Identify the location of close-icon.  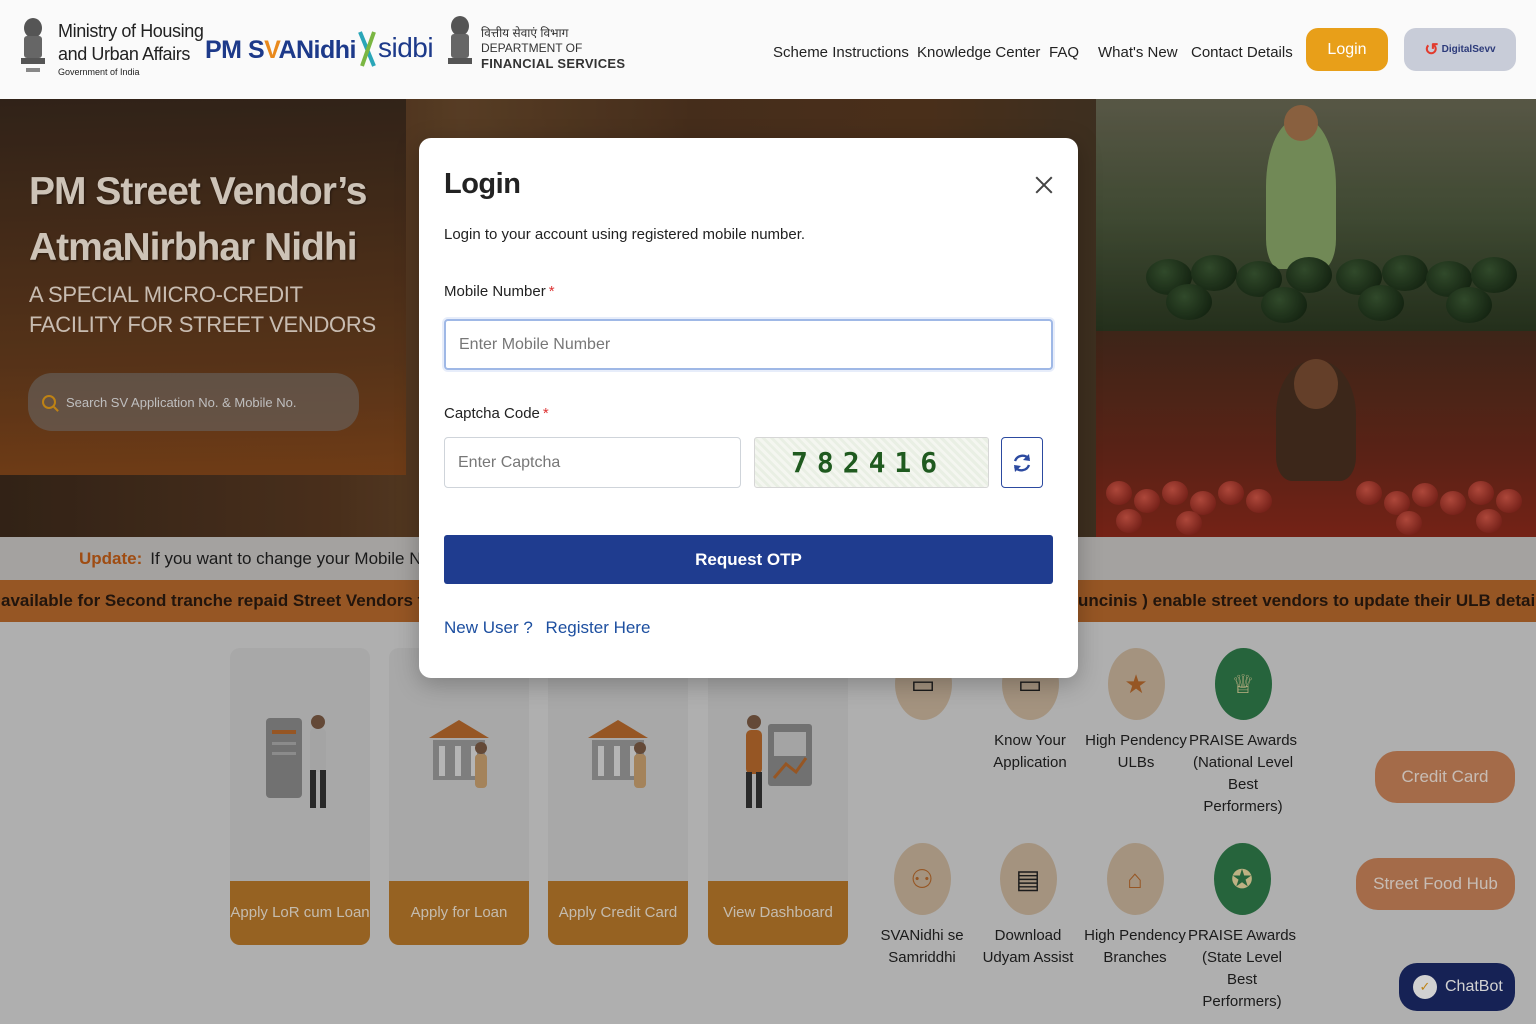
(1044, 185).